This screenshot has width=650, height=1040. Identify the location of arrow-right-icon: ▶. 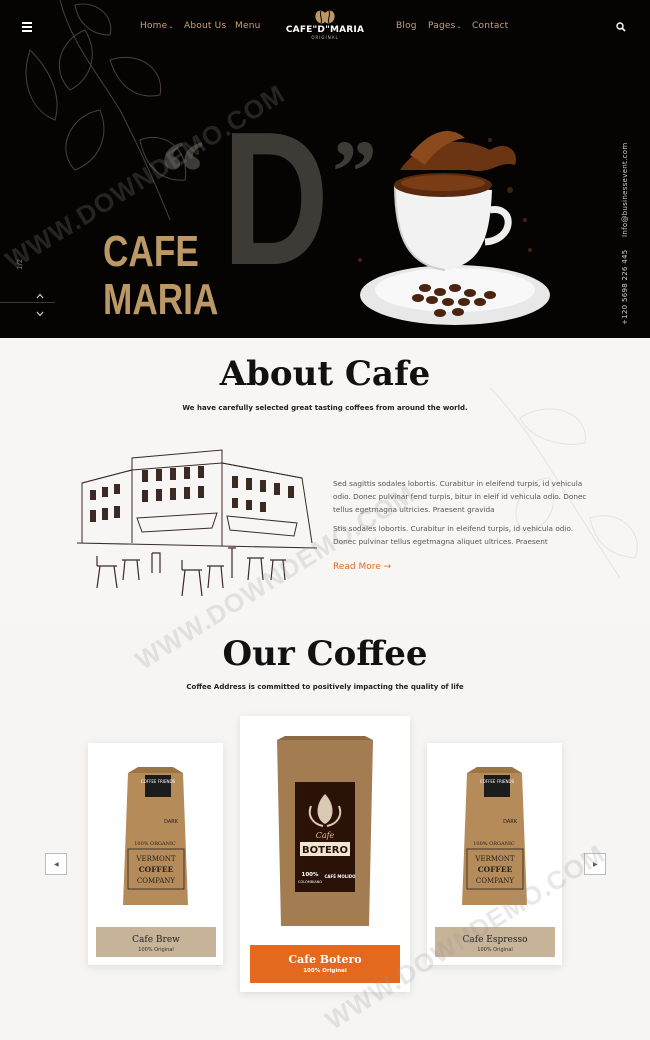
(595, 864).